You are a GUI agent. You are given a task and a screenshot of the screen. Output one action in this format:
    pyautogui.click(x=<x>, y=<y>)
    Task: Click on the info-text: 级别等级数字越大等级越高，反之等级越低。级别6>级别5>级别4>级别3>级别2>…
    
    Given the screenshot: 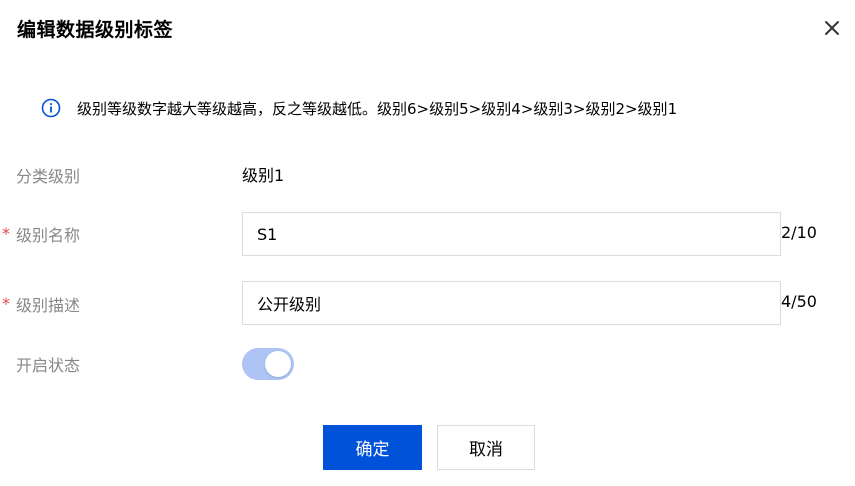 What is the action you would take?
    pyautogui.click(x=377, y=108)
    